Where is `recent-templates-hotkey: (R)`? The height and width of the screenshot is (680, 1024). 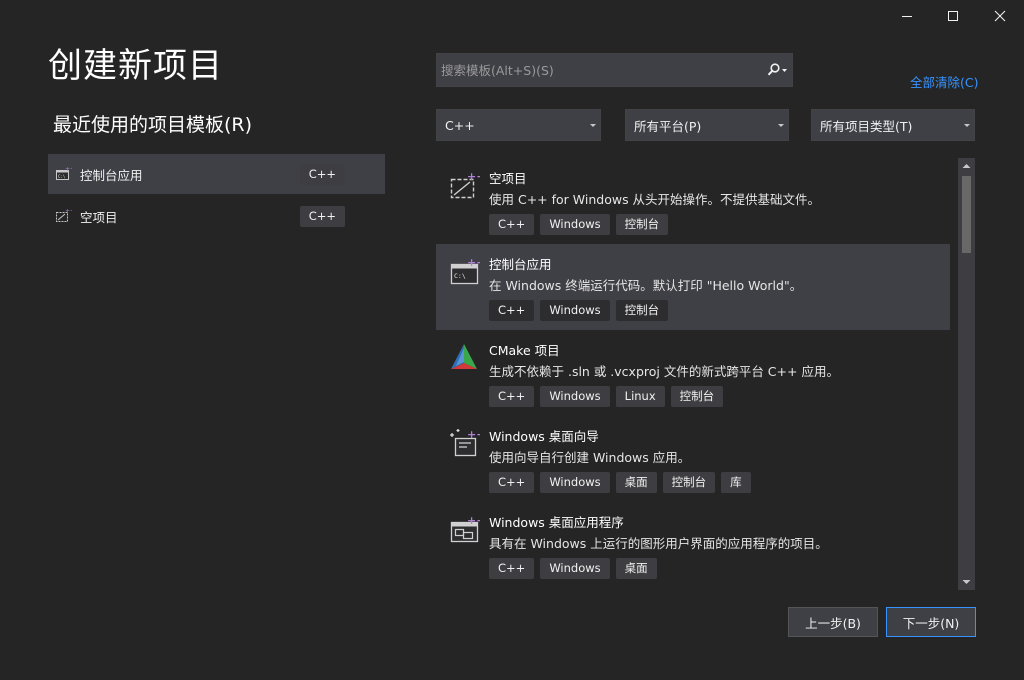
recent-templates-hotkey: (R) is located at coordinates (238, 125).